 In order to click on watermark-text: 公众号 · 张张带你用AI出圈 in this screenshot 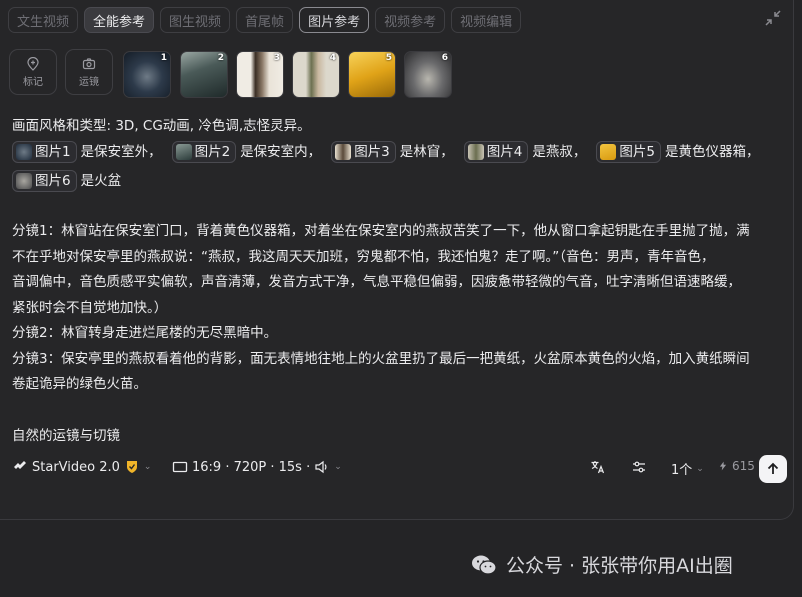, I will do `click(619, 566)`.